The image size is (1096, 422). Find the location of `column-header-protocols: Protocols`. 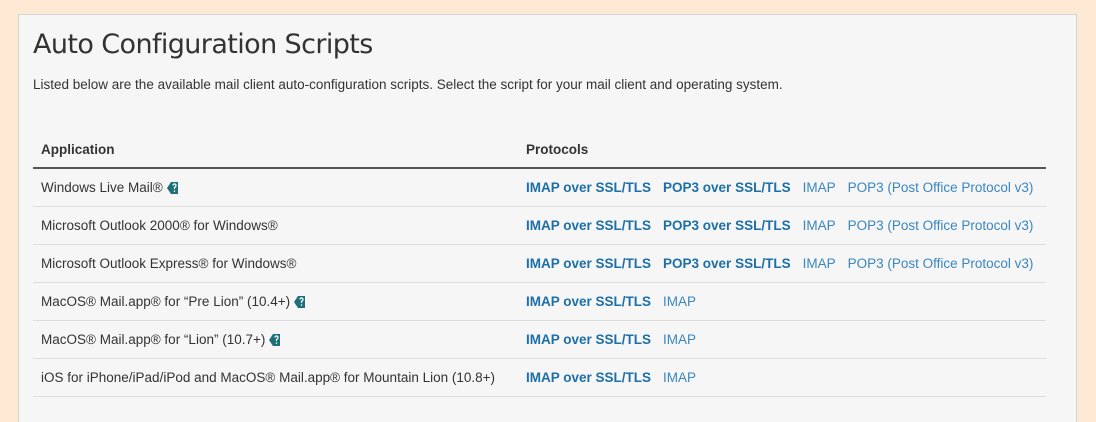

column-header-protocols: Protocols is located at coordinates (782, 150).